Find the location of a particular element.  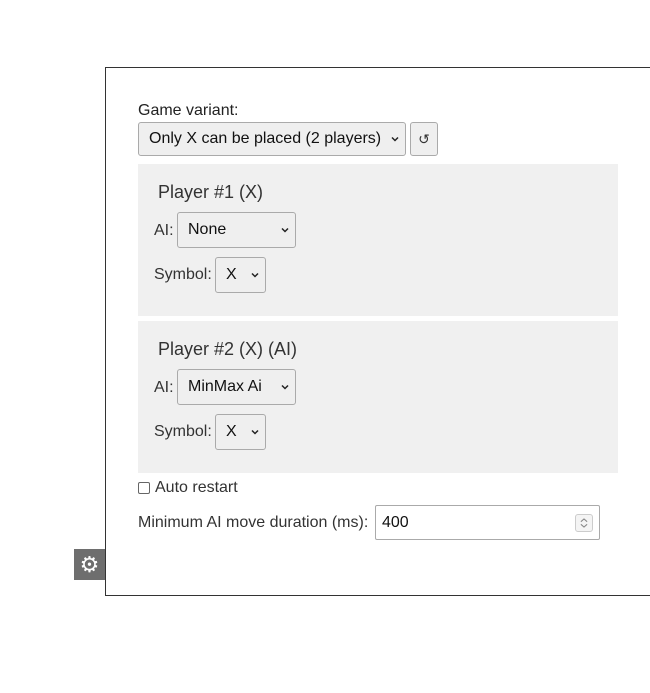

gear-icon: ⚙ is located at coordinates (89, 564).